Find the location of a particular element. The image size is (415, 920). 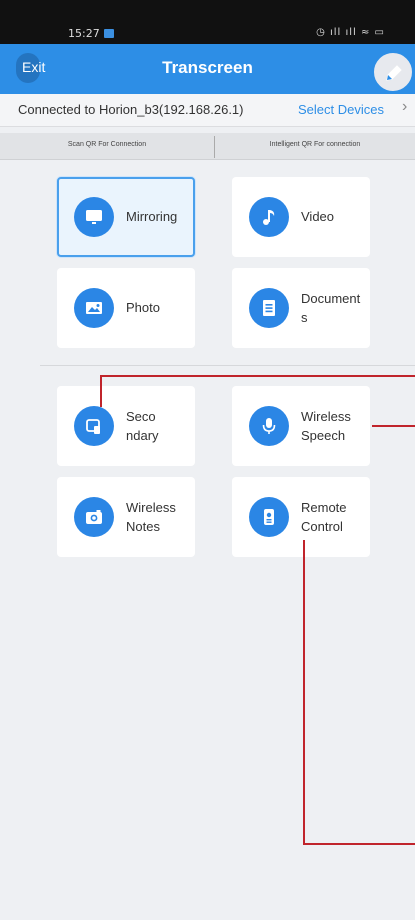

document-icon is located at coordinates (269, 308).